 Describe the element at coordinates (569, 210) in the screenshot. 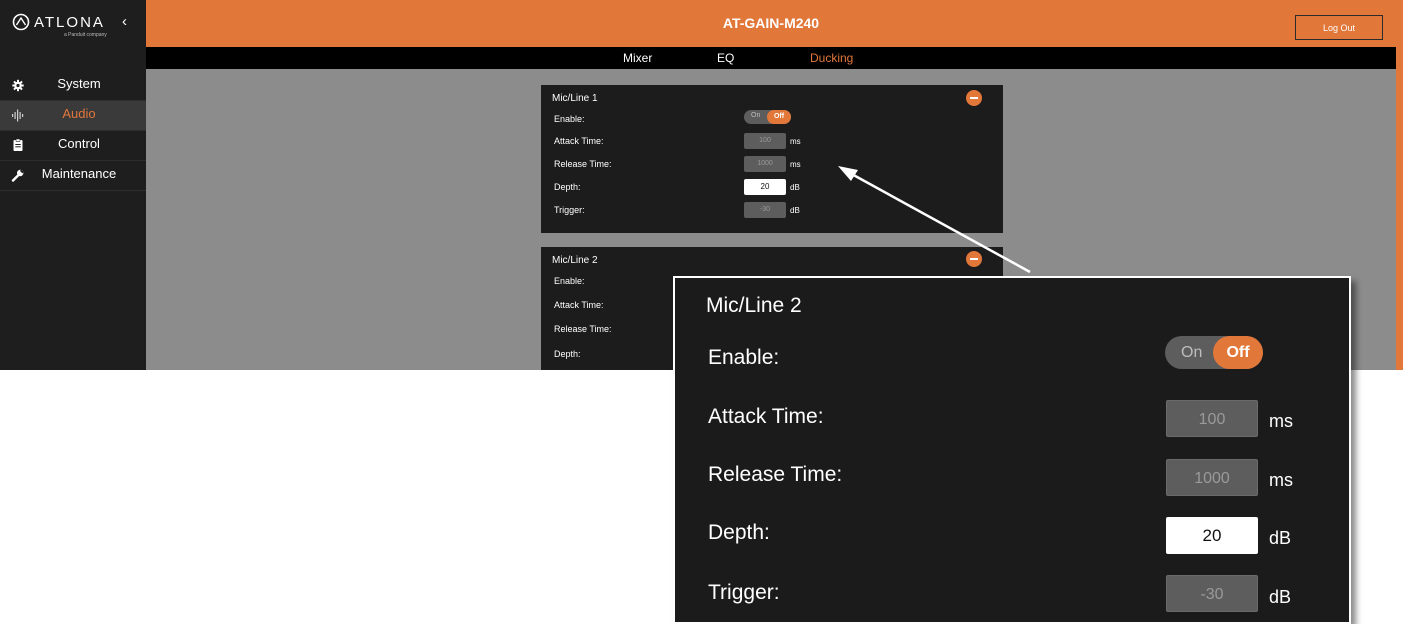

I see `trigger-label: Trigger:` at that location.